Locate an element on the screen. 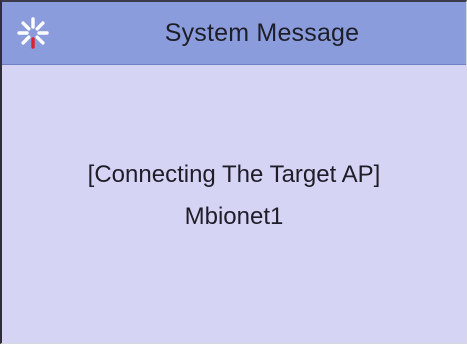 The width and height of the screenshot is (467, 344). loading-spinner-icon is located at coordinates (33, 33).